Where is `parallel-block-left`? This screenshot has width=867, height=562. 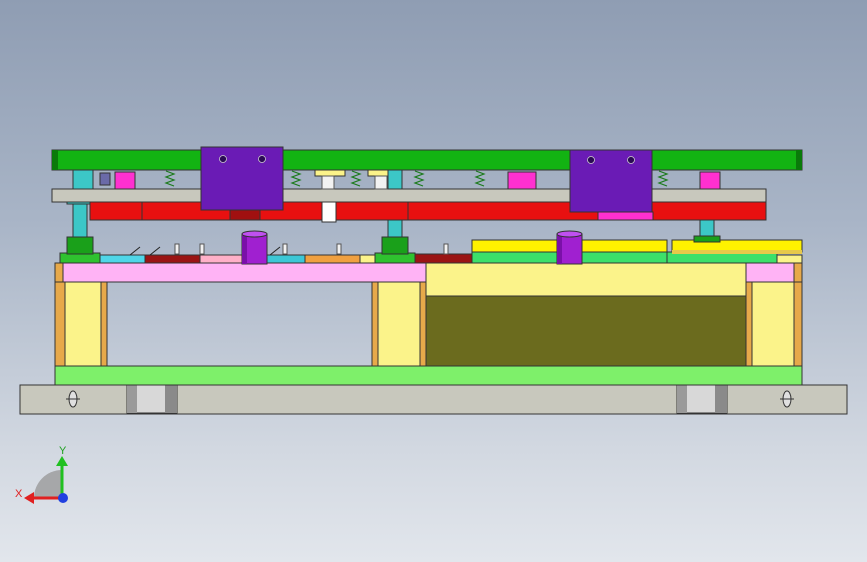
parallel-block-left is located at coordinates (83, 324).